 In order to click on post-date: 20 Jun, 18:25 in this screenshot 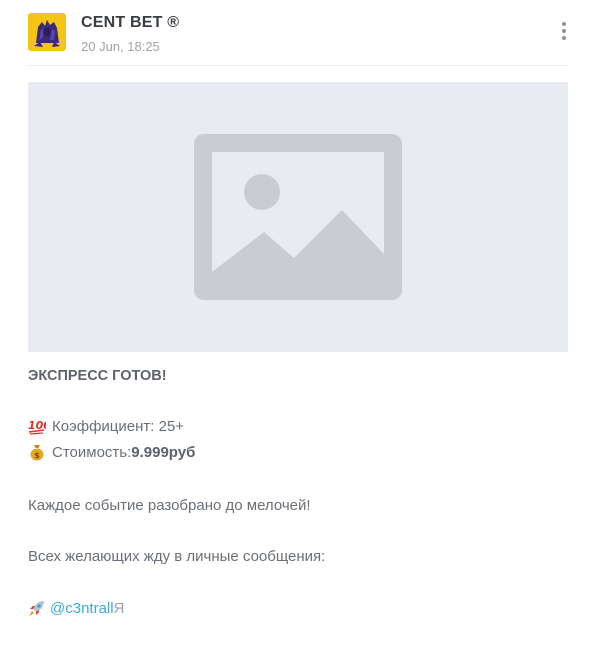, I will do `click(120, 46)`.